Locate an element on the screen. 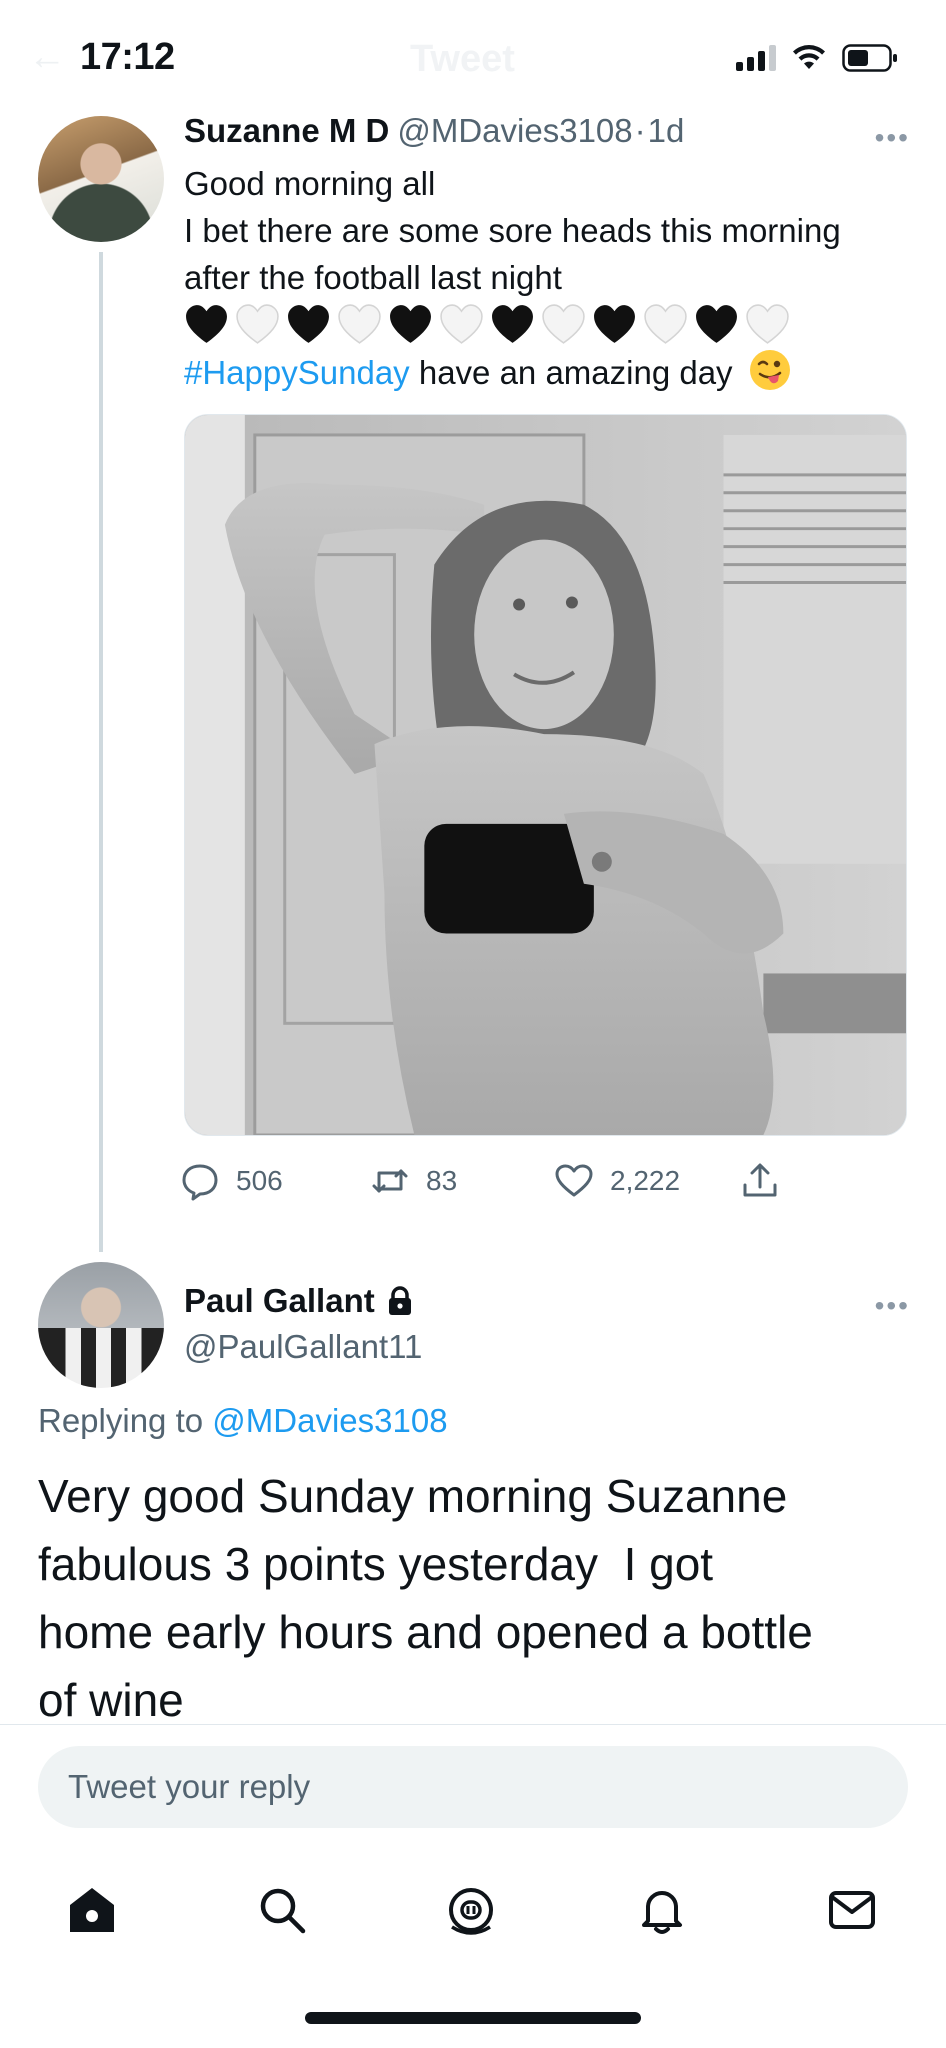 The width and height of the screenshot is (946, 2048). reply-count: 506 is located at coordinates (259, 1180).